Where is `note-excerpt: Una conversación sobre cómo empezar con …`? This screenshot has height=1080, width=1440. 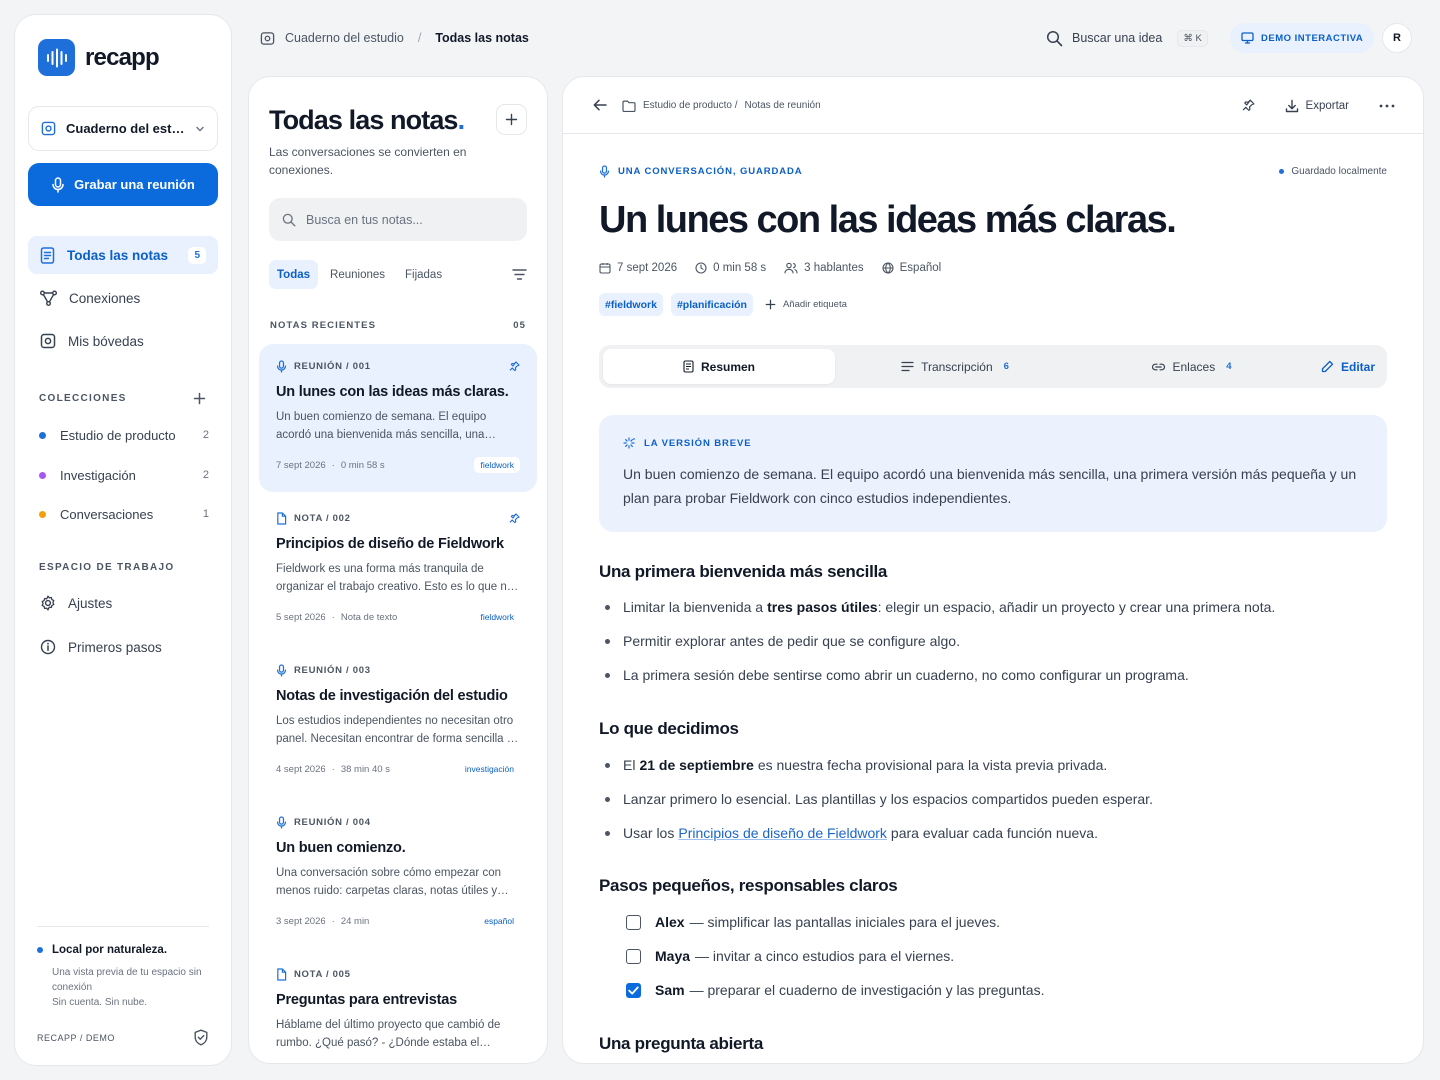
note-excerpt: Una conversación sobre cómo empezar con … is located at coordinates (389, 882).